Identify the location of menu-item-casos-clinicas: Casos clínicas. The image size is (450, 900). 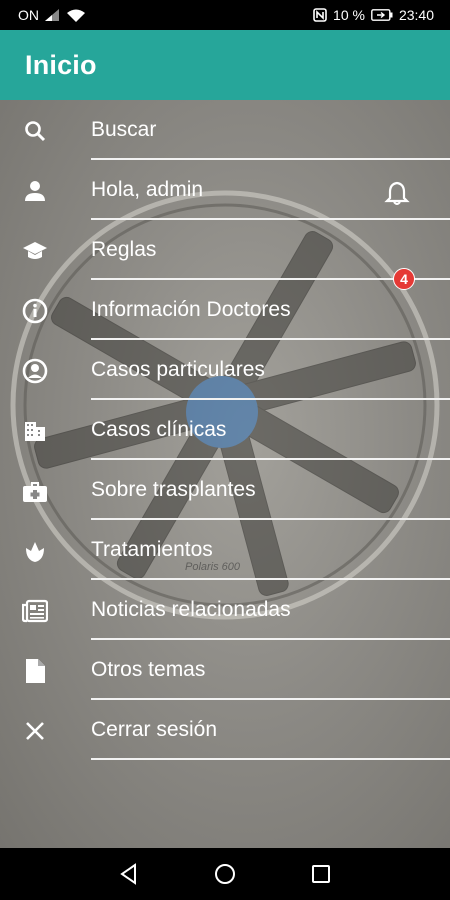
(225, 430).